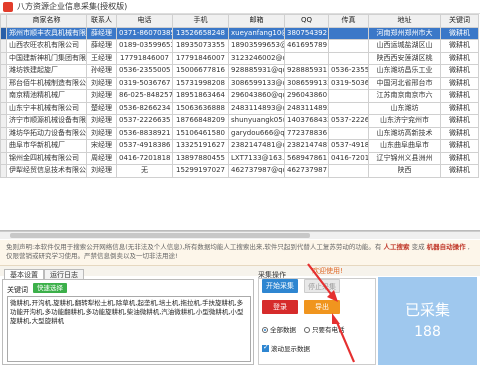 The height and width of the screenshot is (369, 480). I want to click on column-header: 商家名称, so click(46, 21).